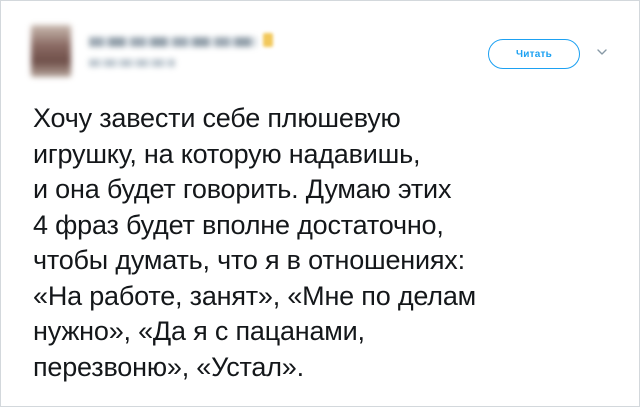  Describe the element at coordinates (132, 63) in the screenshot. I see `username-blurred` at that location.